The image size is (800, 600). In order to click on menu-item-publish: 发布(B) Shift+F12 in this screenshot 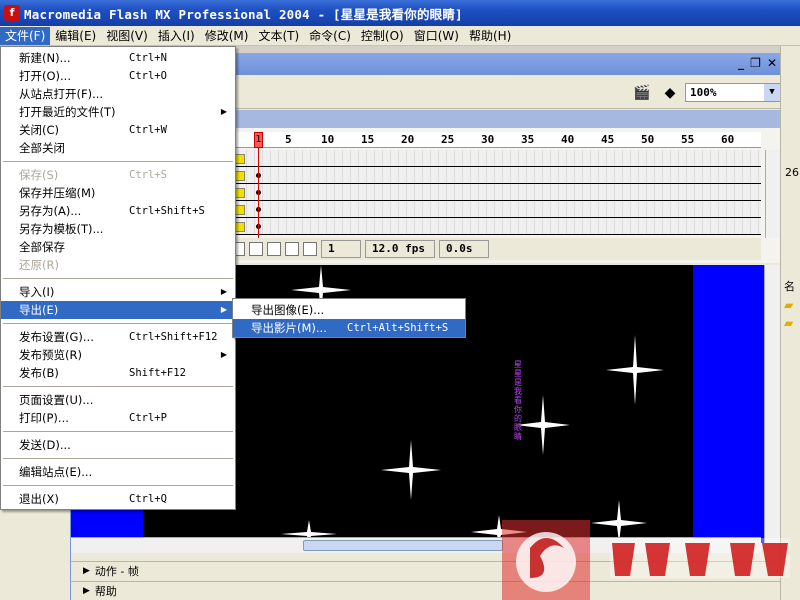, I will do `click(118, 373)`.